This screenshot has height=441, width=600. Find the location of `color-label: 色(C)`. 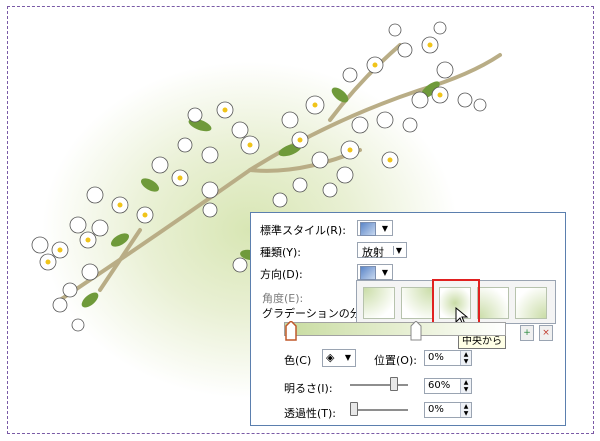

color-label: 色(C) is located at coordinates (298, 360).